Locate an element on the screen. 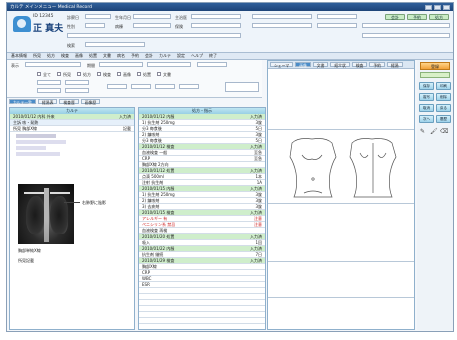  tab-lab-history: 検査歴 is located at coordinates (69, 102).